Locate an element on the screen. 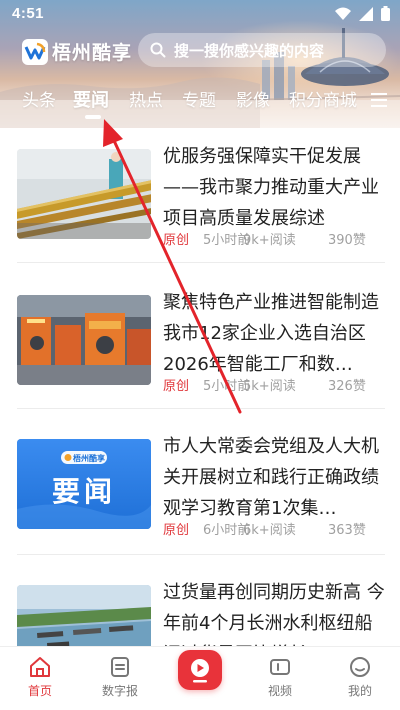 This screenshot has height=710, width=400. status-time: 4:51 is located at coordinates (28, 13).